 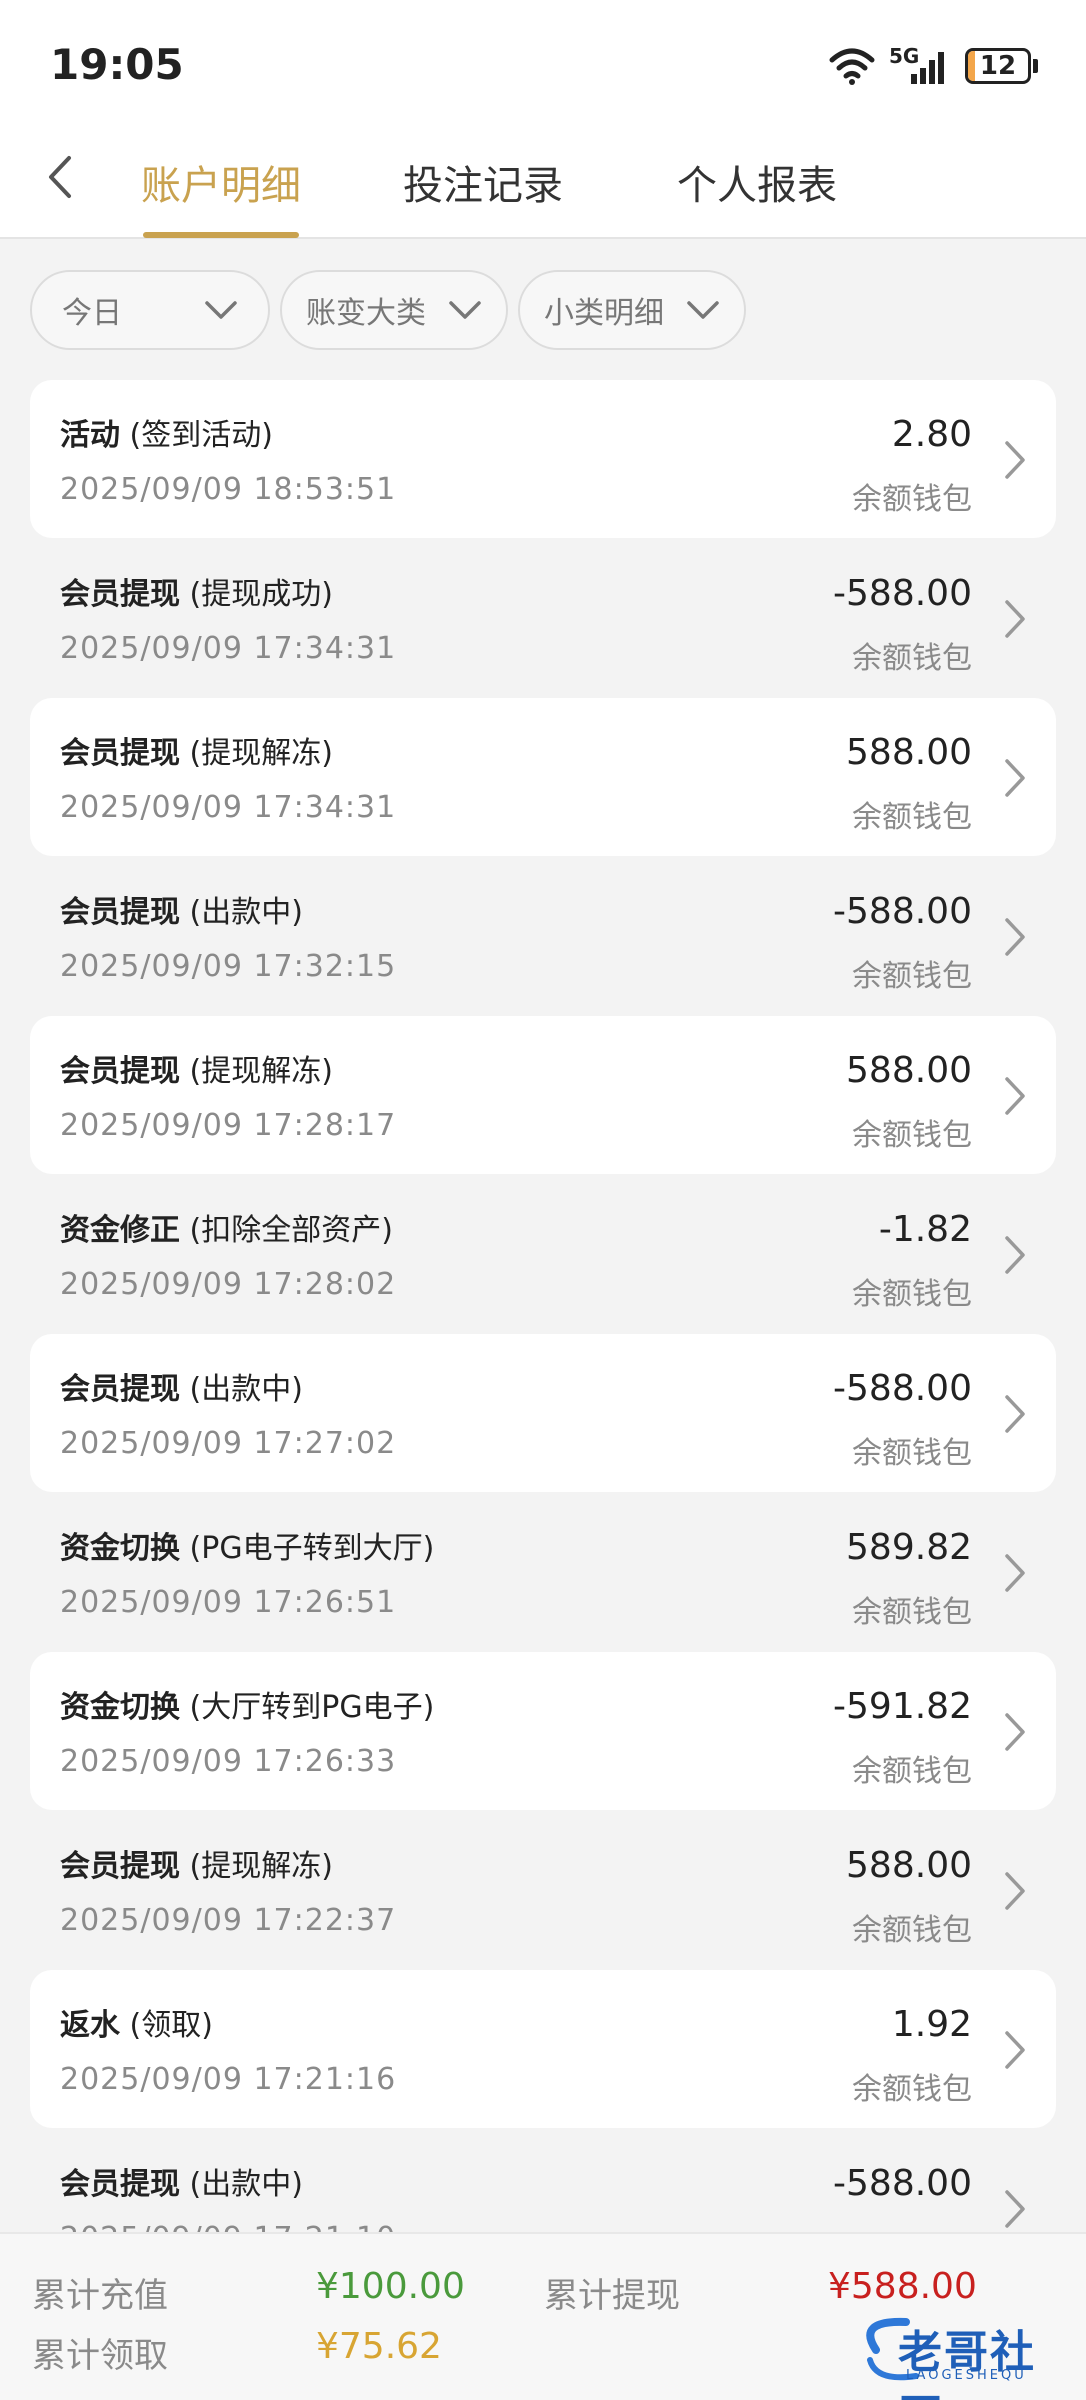 What do you see at coordinates (852, 66) in the screenshot?
I see `wifi-icon` at bounding box center [852, 66].